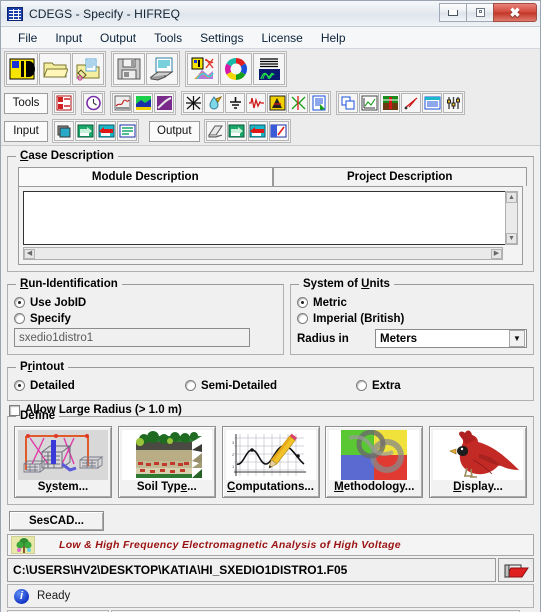 This screenshot has width=541, height=612. Describe the element at coordinates (132, 337) in the screenshot. I see `jobid-input: sxedio1distro1` at that location.